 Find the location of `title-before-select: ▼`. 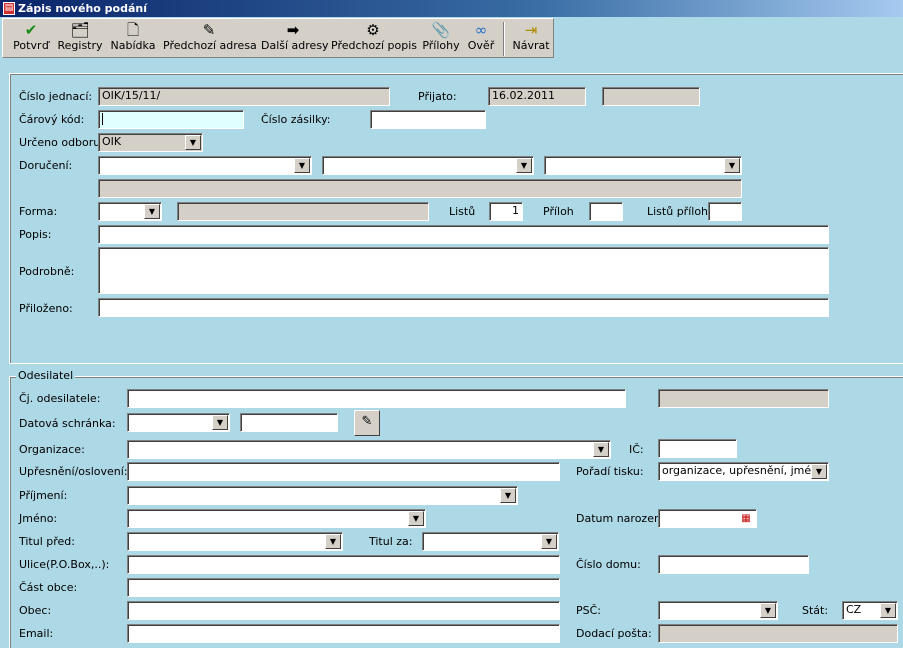

title-before-select: ▼ is located at coordinates (235, 541).